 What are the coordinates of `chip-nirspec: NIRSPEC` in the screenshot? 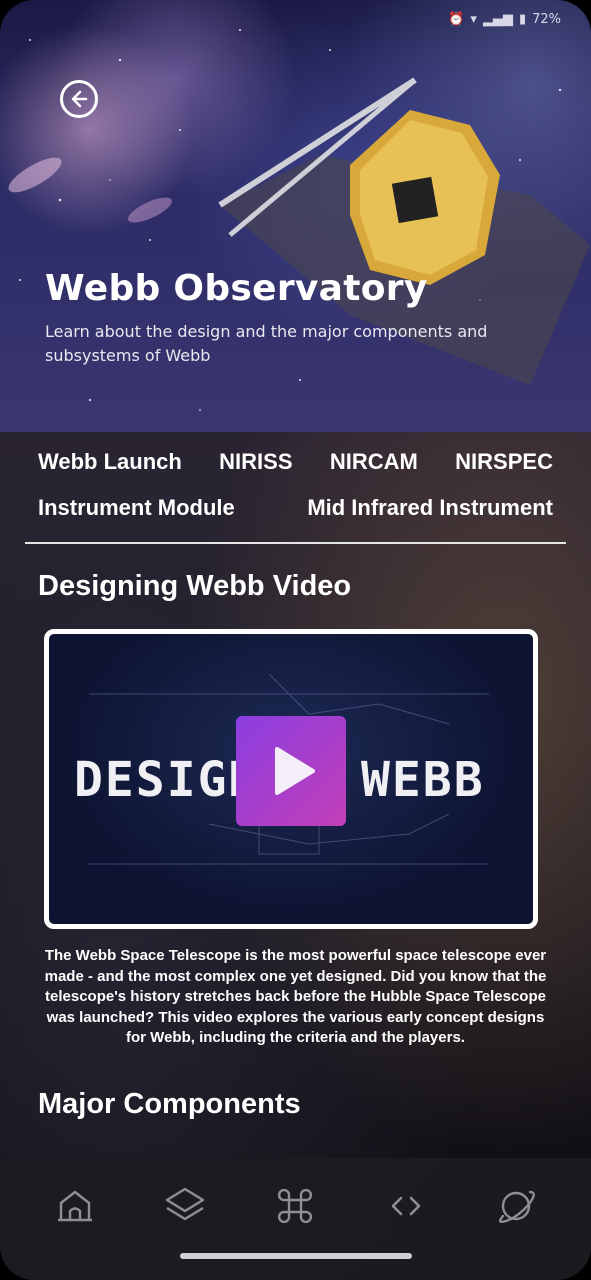 It's located at (504, 462).